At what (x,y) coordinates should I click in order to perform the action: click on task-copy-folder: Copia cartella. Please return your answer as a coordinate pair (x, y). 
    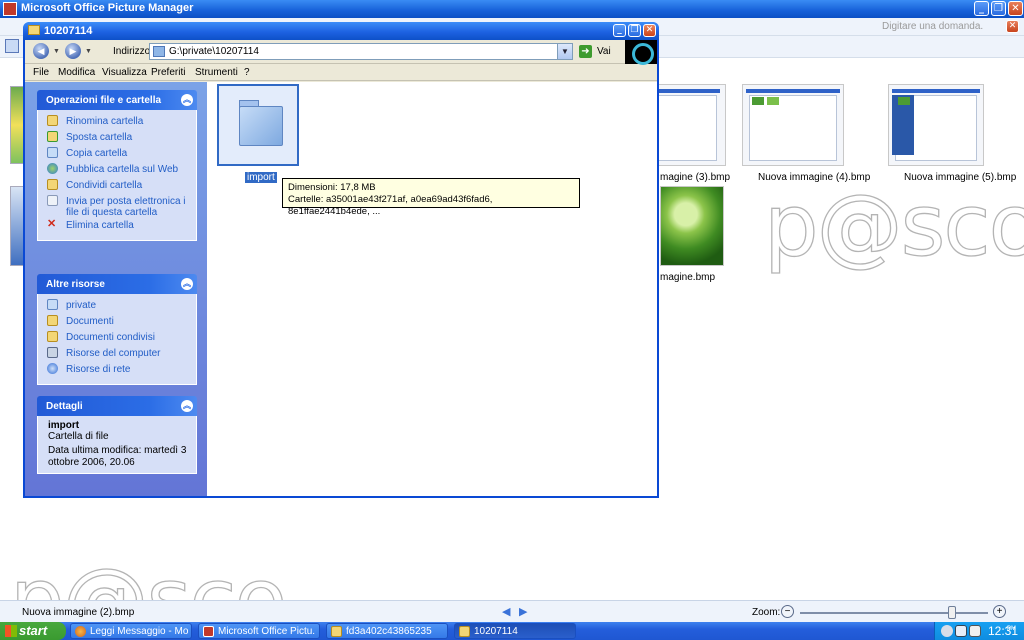
    Looking at the image, I should click on (117, 154).